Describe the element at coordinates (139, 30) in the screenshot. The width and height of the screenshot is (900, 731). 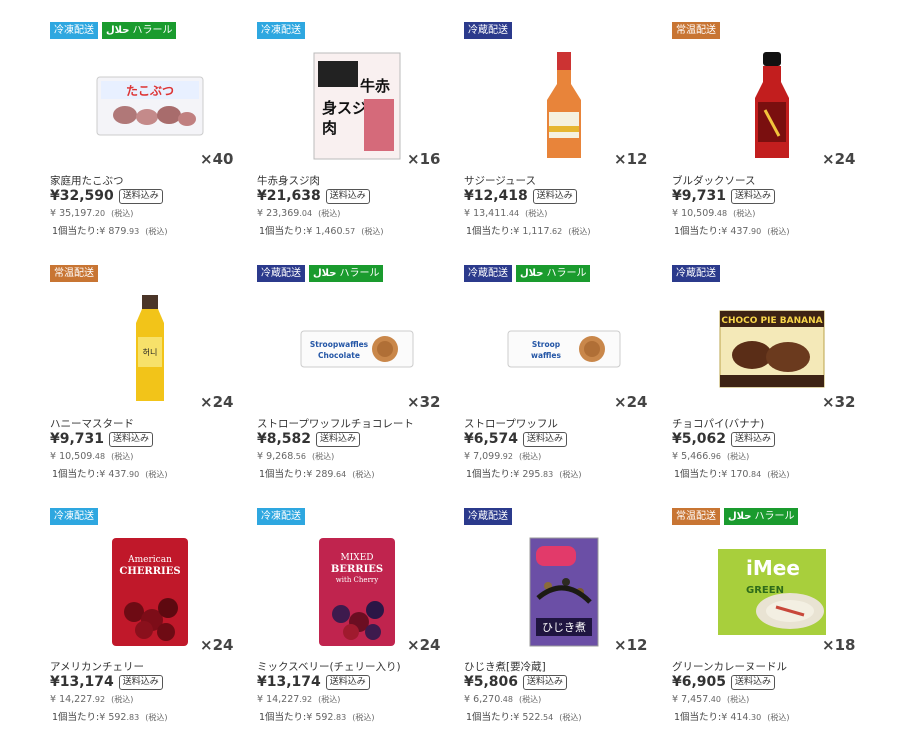
I see `halal-badge: حلال ハラール` at that location.